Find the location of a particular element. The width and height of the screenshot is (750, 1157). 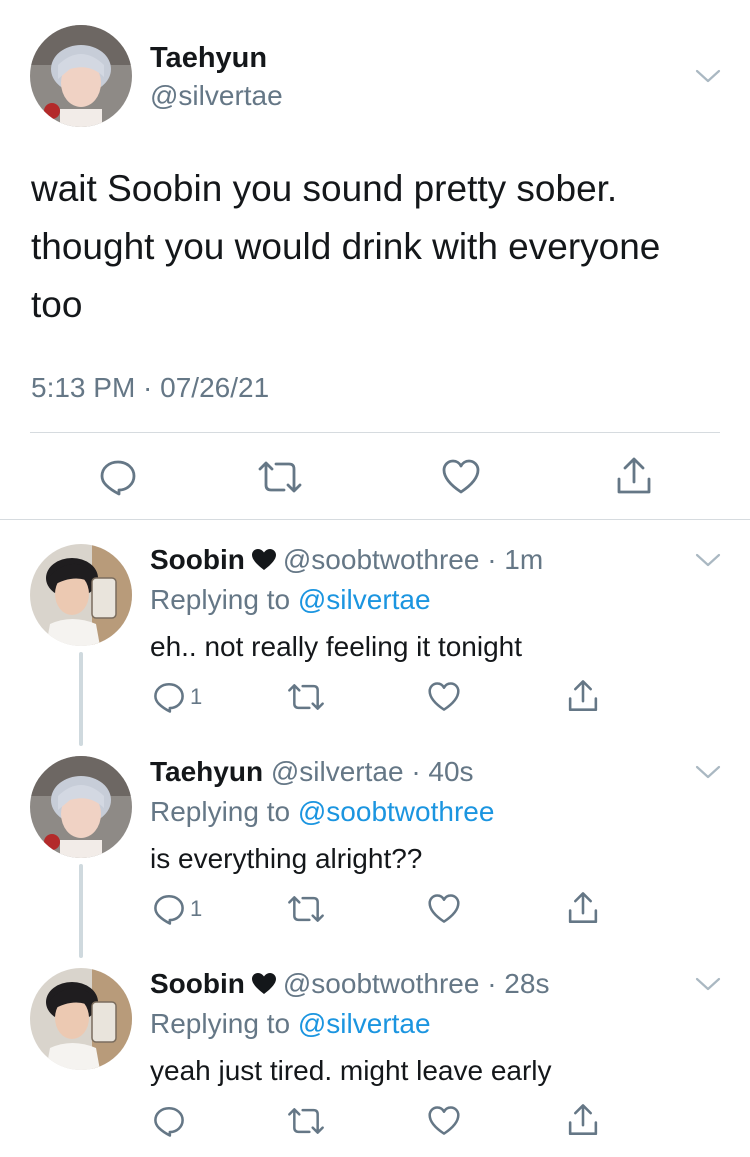

tweet-text: yeah just tired. might leave early is located at coordinates (351, 1070).